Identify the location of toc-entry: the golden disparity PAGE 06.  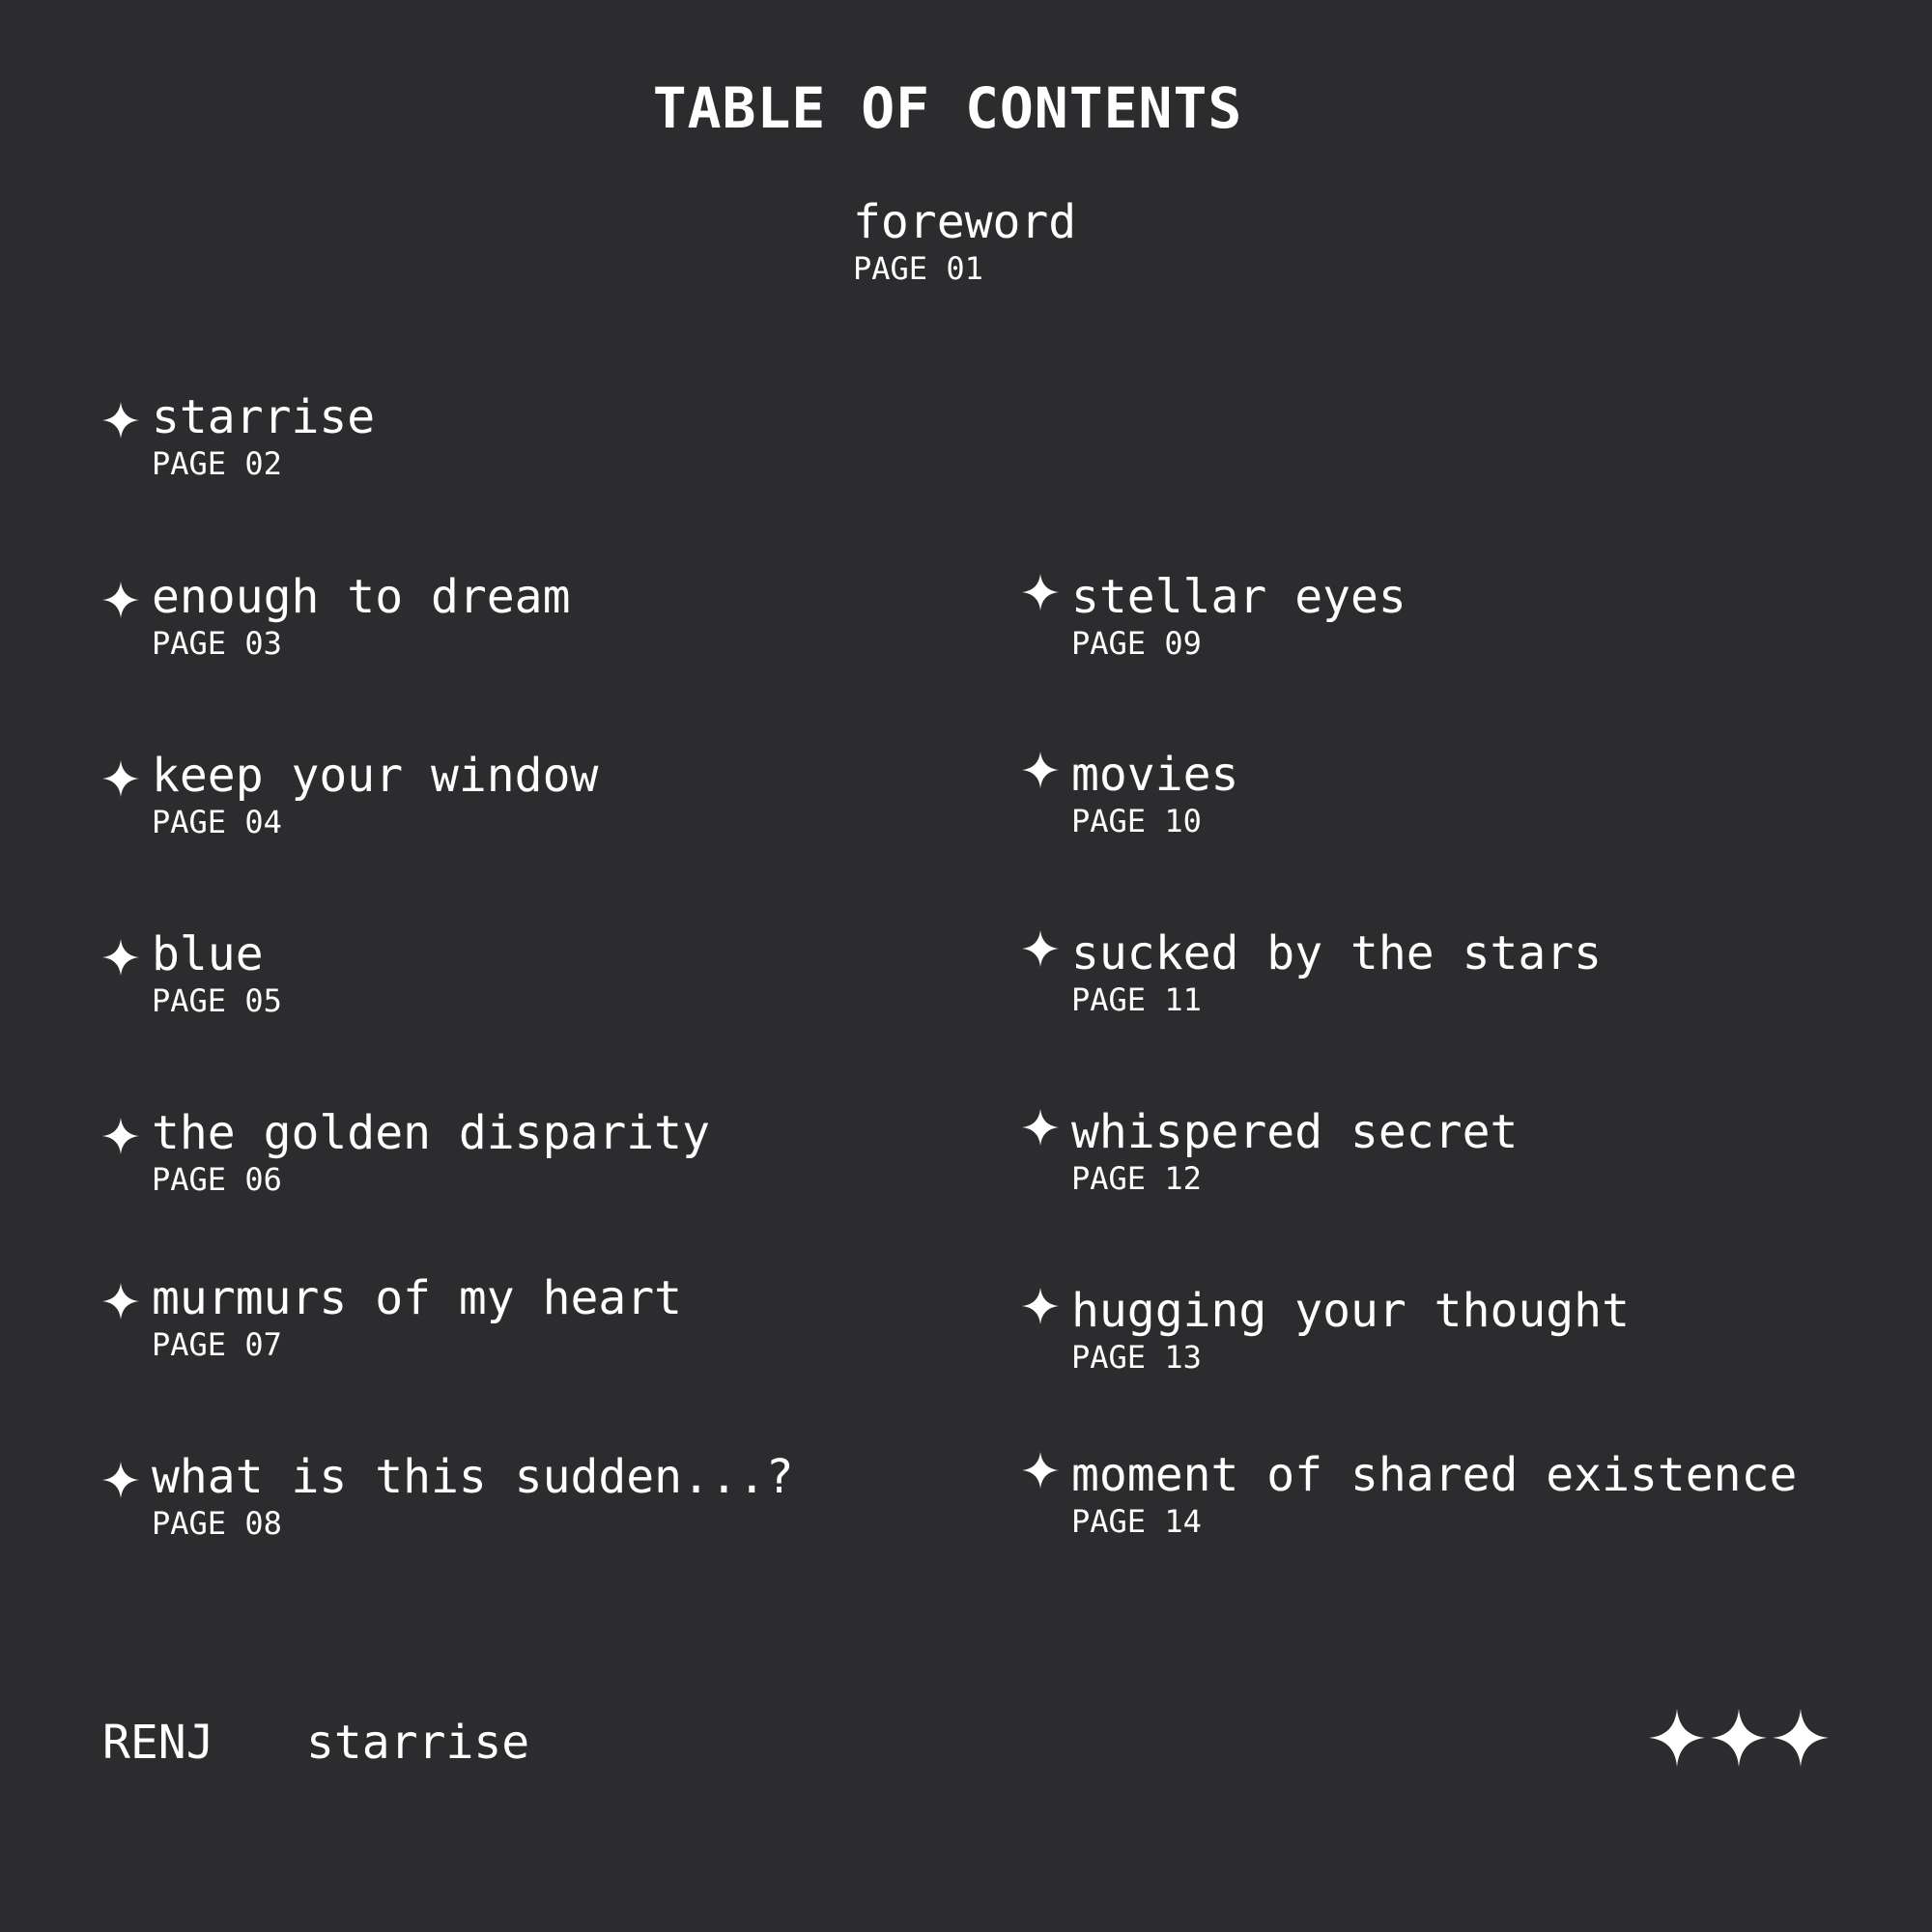
(406, 1151).